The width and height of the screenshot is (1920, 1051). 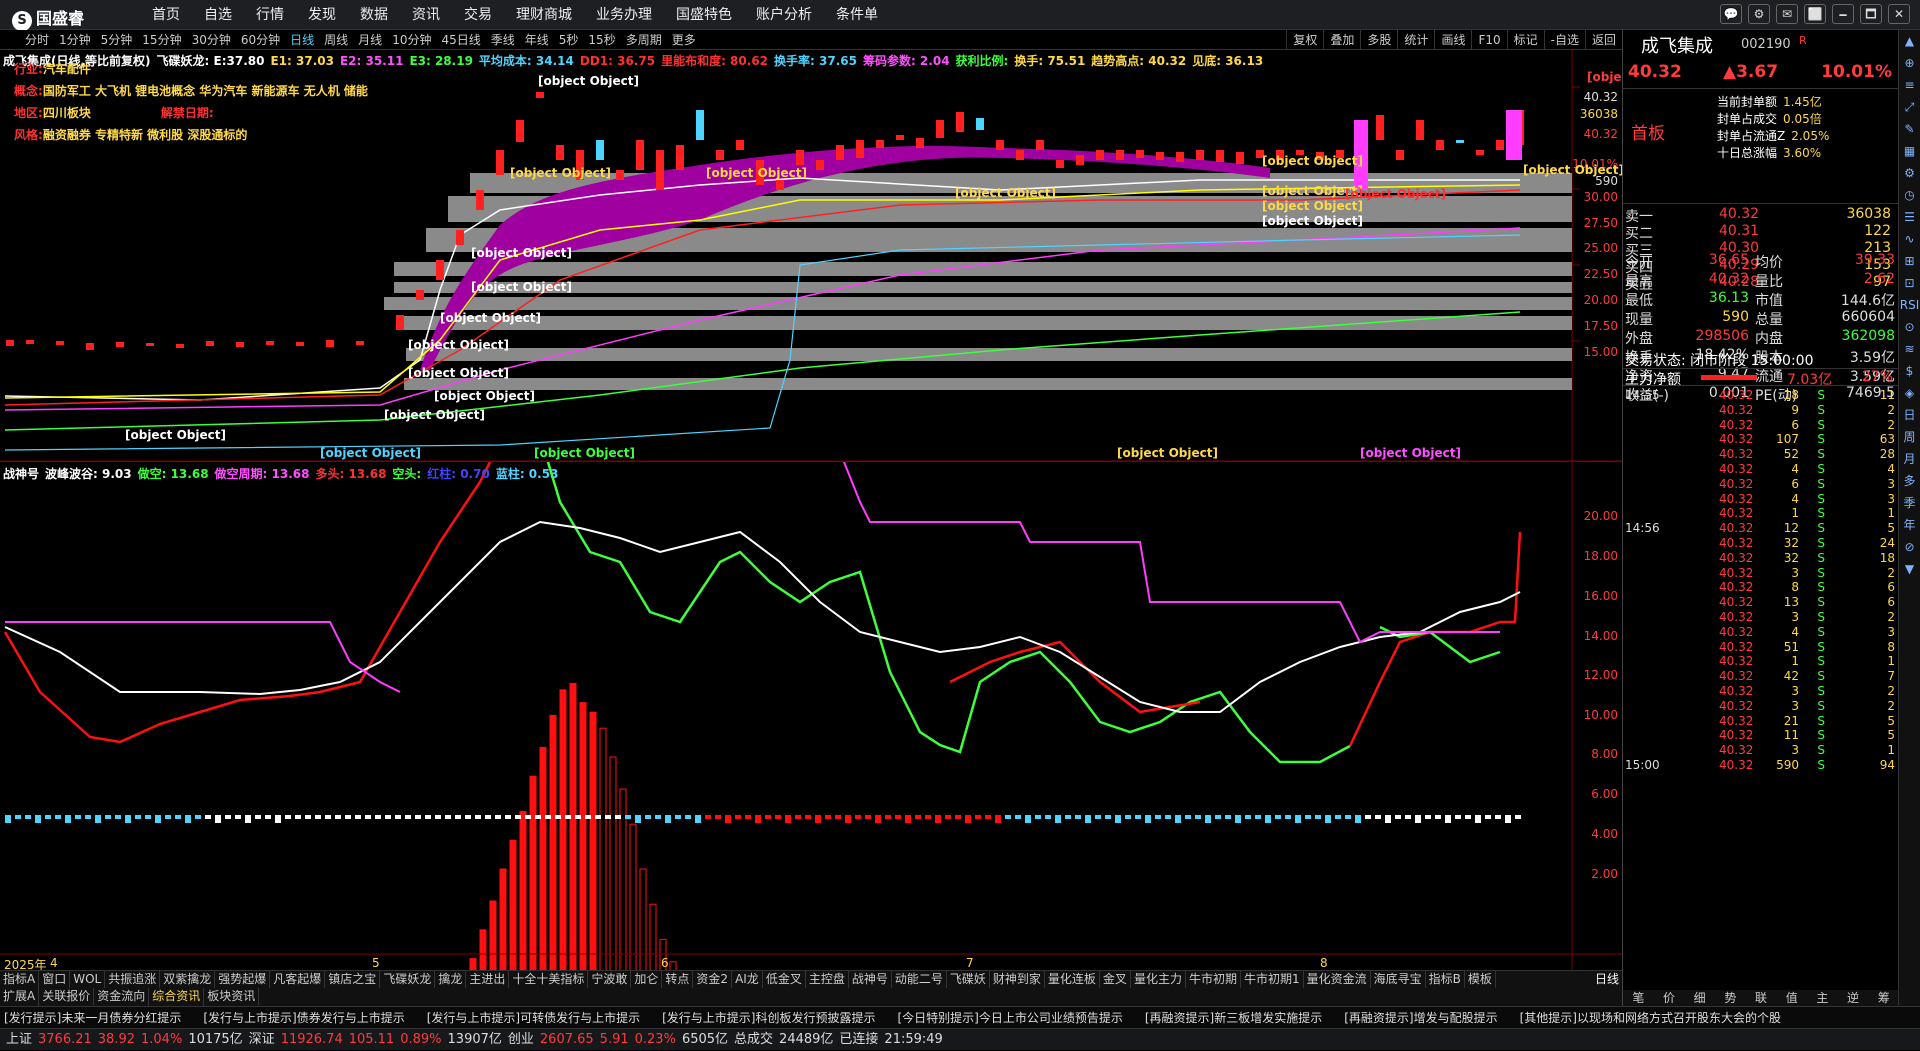 I want to click on side-tool-icon: ⊘, so click(x=1909, y=547).